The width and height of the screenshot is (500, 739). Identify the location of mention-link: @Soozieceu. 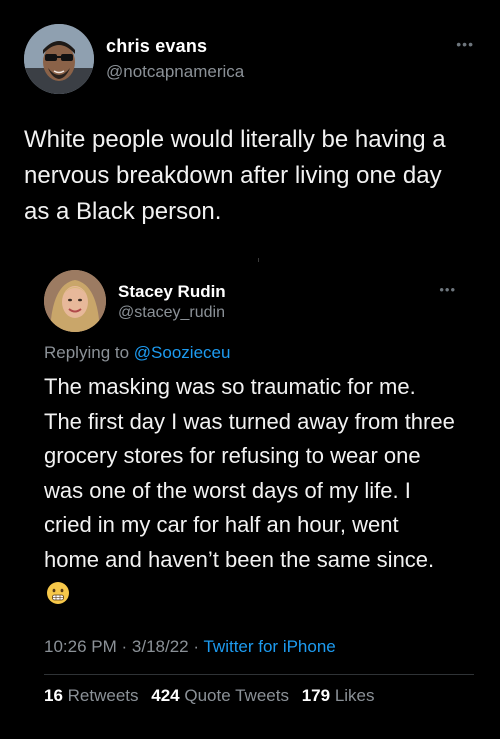
(182, 352).